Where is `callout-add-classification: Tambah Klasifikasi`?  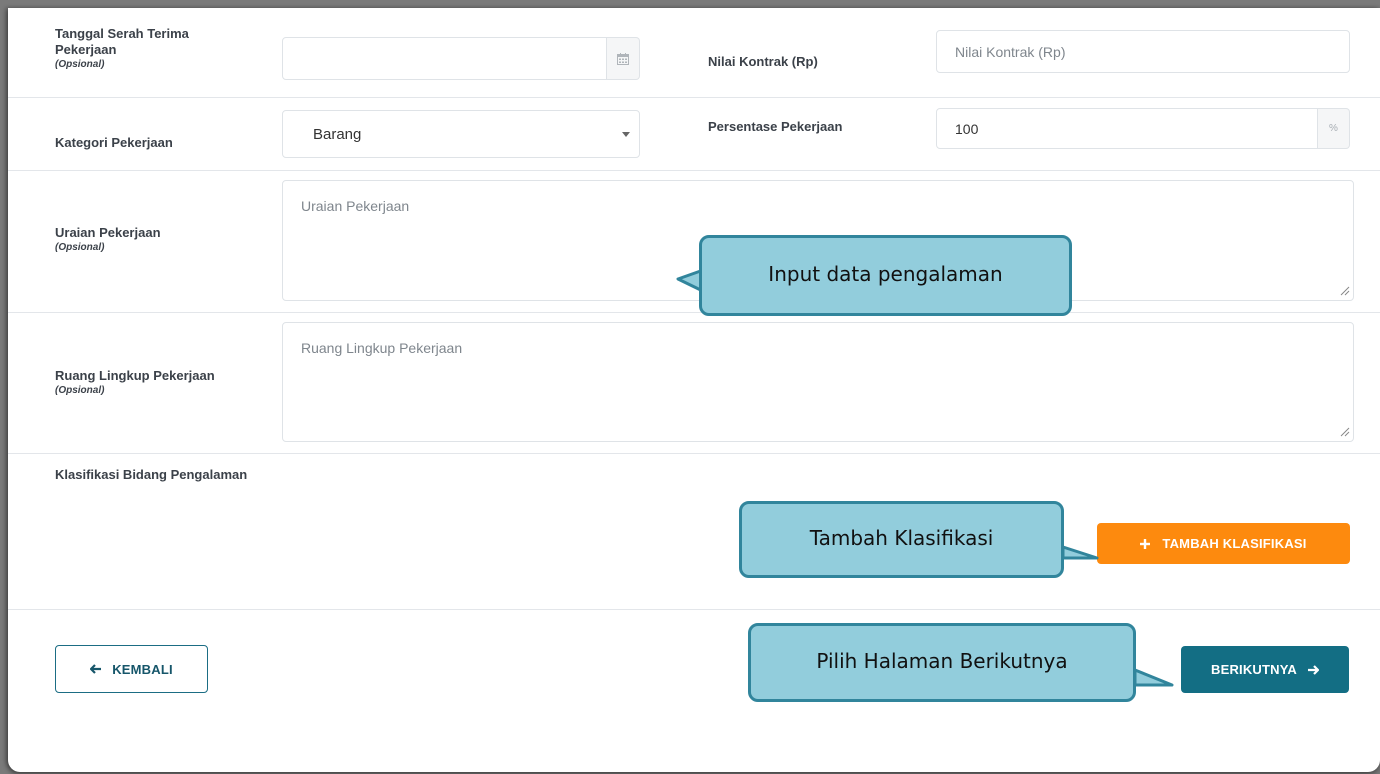 callout-add-classification: Tambah Klasifikasi is located at coordinates (901, 539).